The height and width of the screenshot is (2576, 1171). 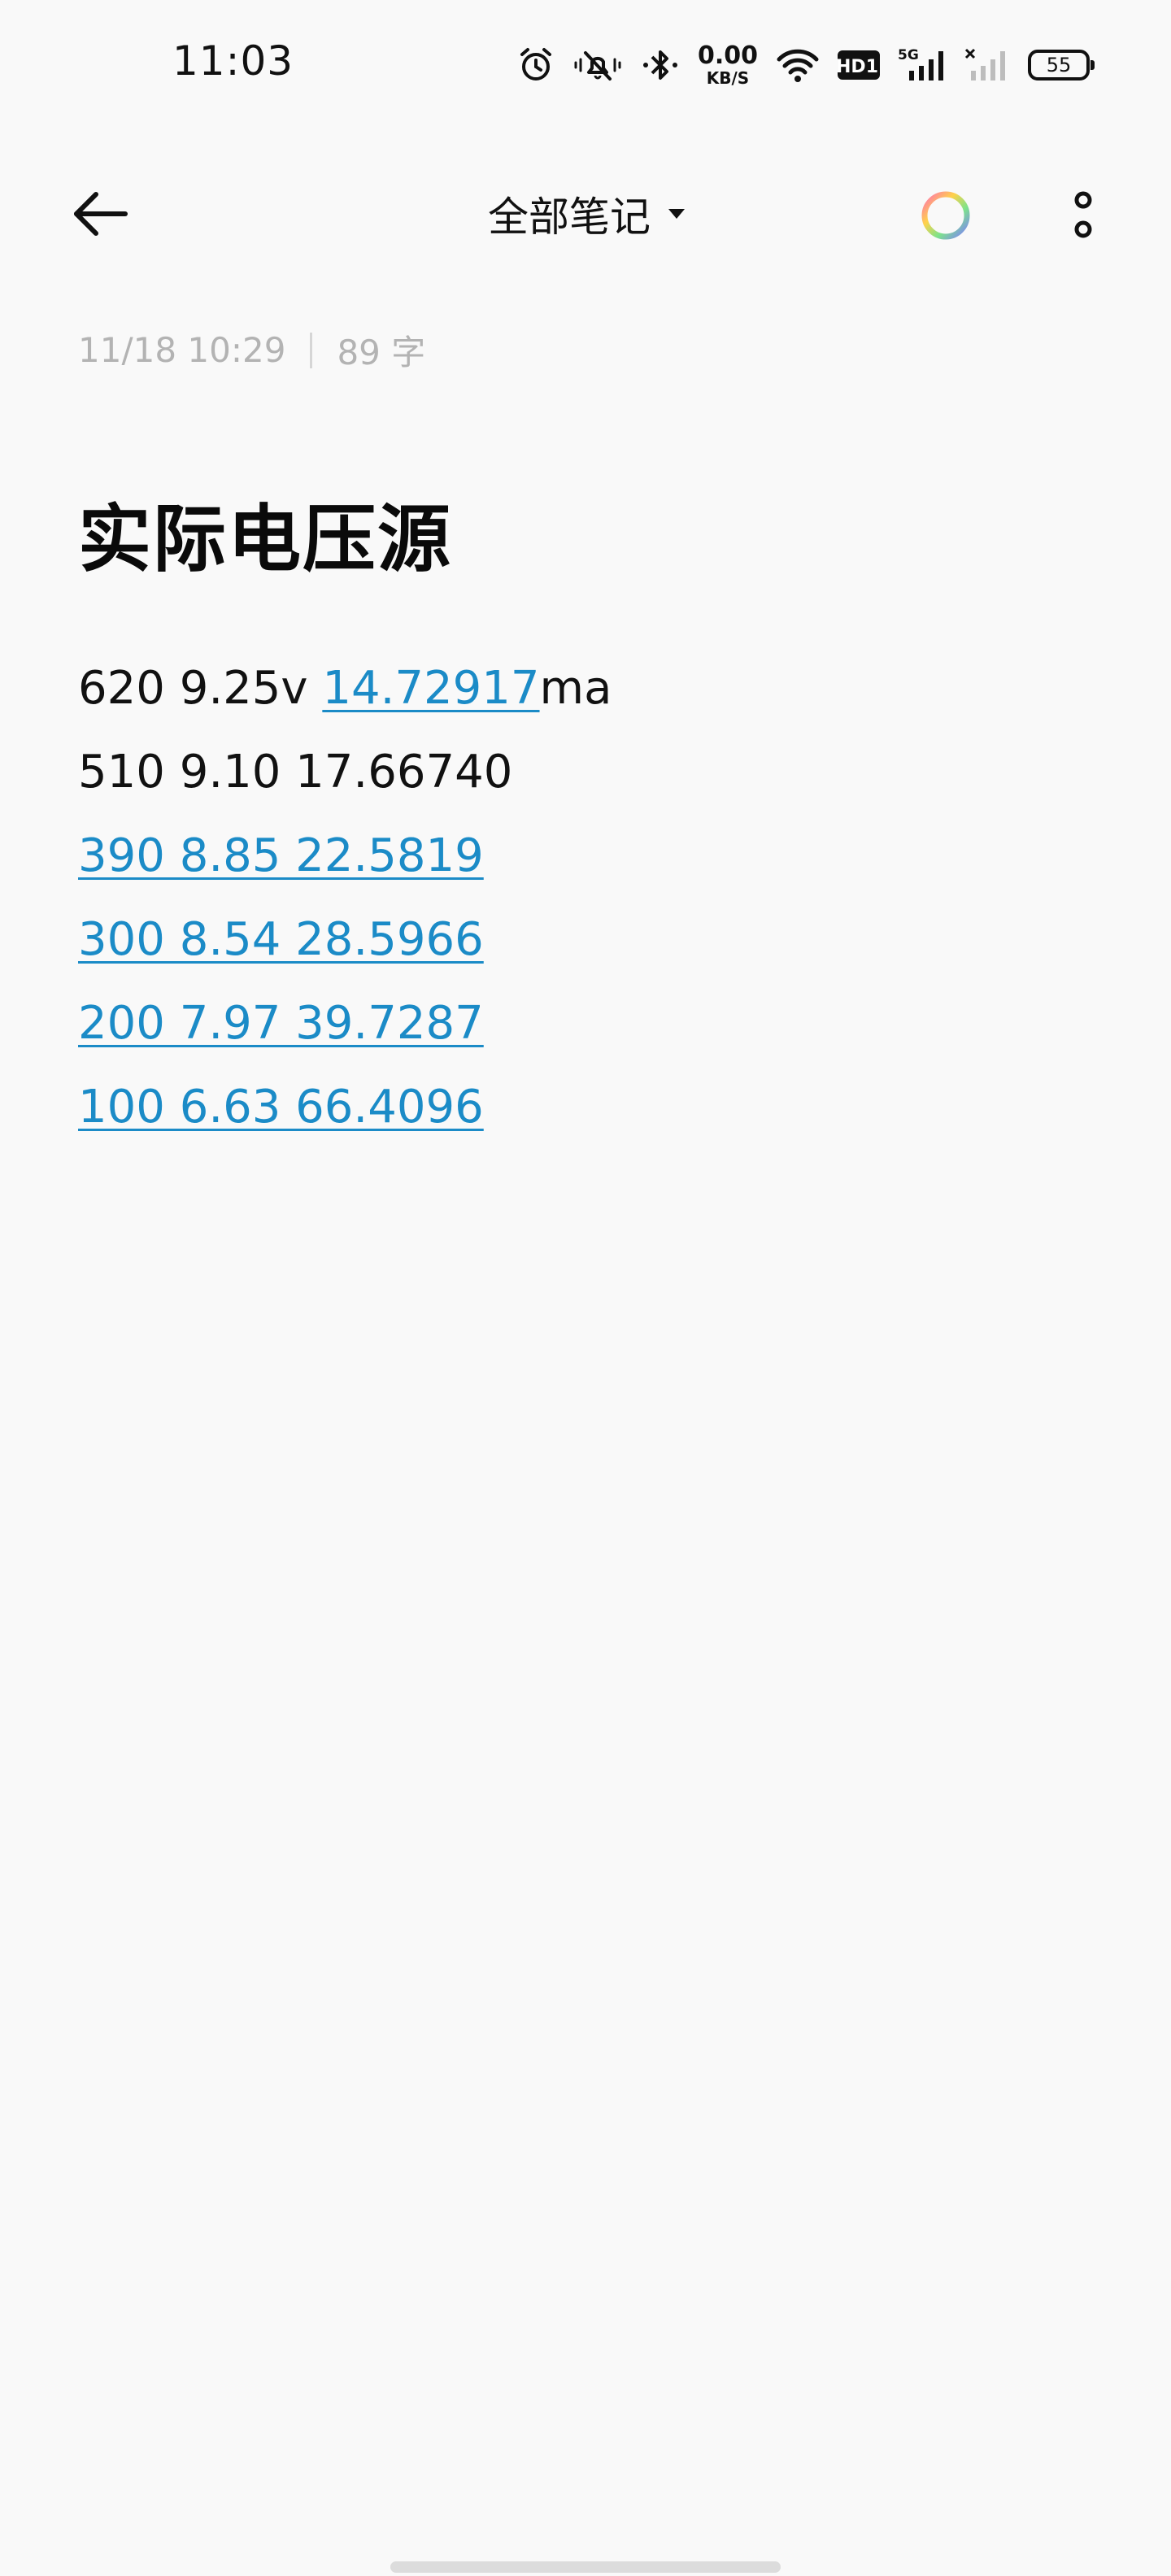 I want to click on status-icons: 0.00 KB/S HD1 5G 55, so click(x=806, y=65).